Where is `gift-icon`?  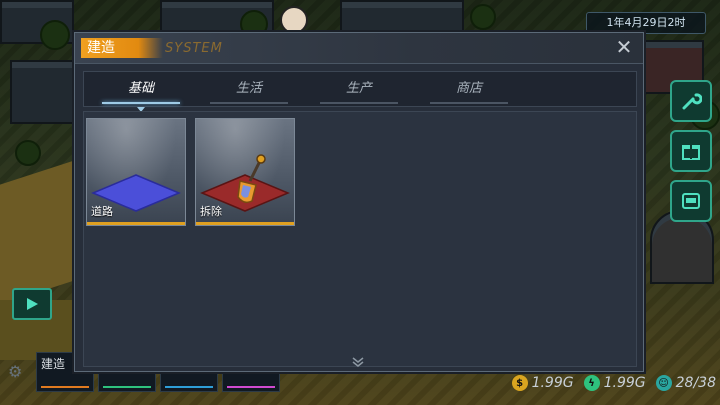
gift-icon is located at coordinates (691, 151).